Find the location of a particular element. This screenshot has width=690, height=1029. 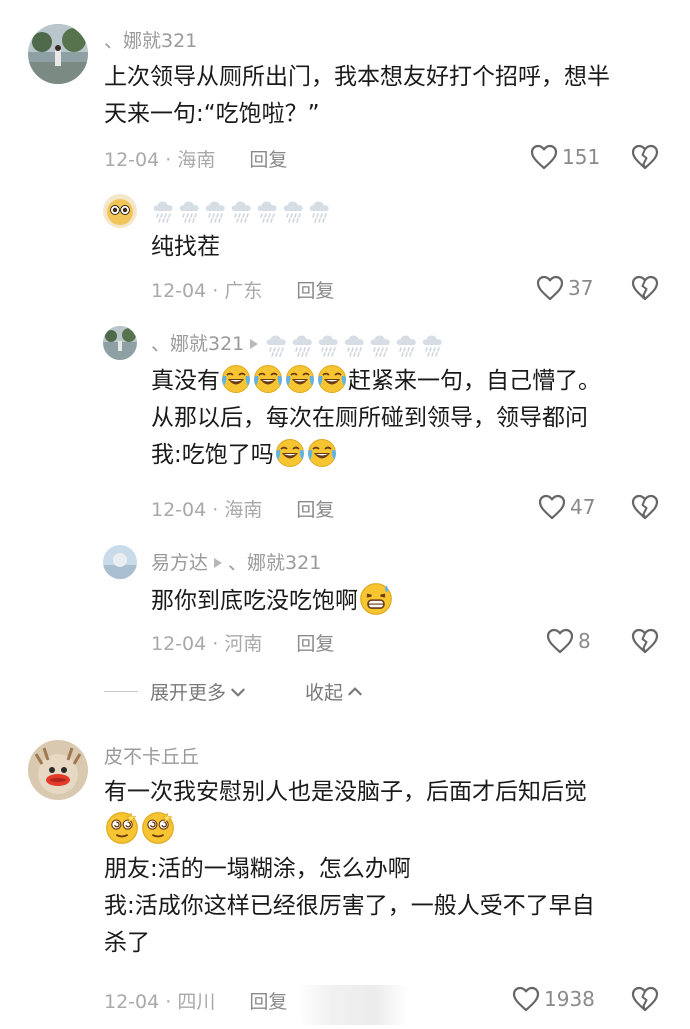

like-button: 151 is located at coordinates (565, 157).